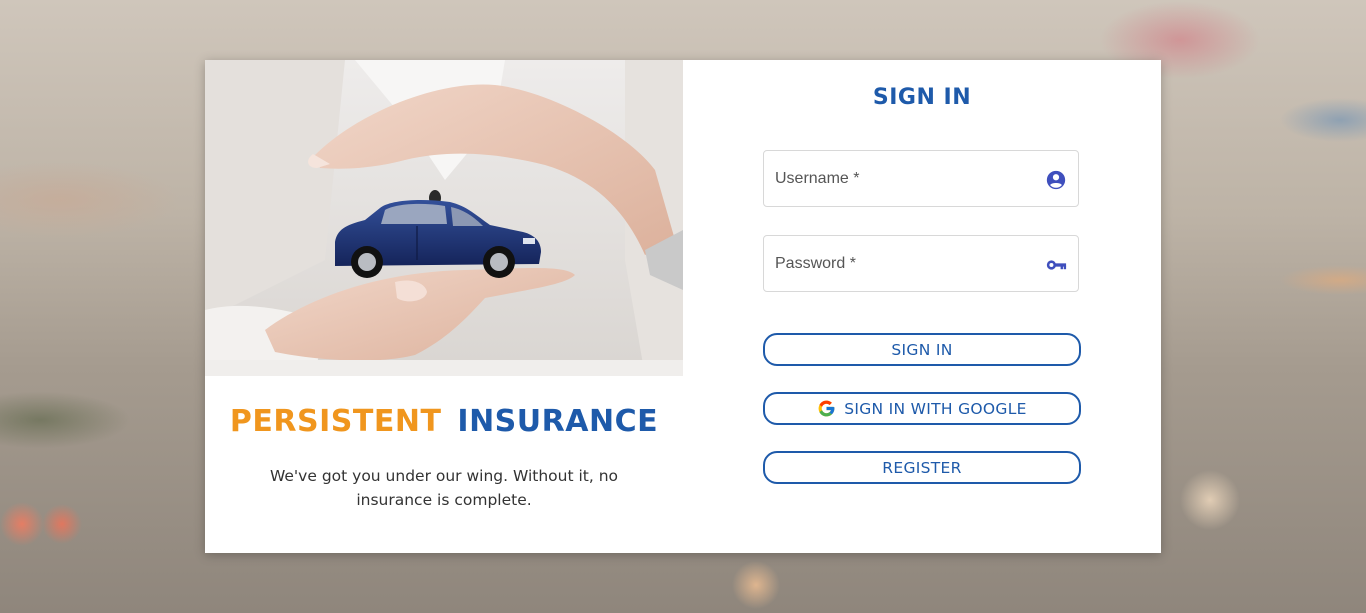 Image resolution: width=1366 pixels, height=613 pixels. Describe the element at coordinates (905, 178) in the screenshot. I see `username-input` at that location.